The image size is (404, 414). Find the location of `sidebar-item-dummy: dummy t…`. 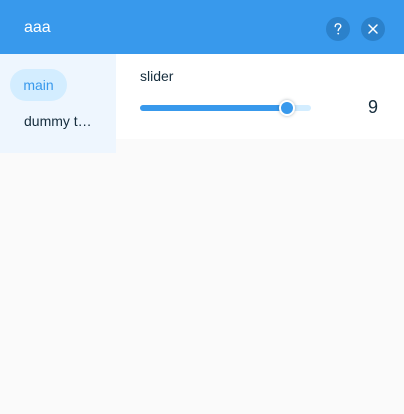

sidebar-item-dummy: dummy t… is located at coordinates (60, 121).